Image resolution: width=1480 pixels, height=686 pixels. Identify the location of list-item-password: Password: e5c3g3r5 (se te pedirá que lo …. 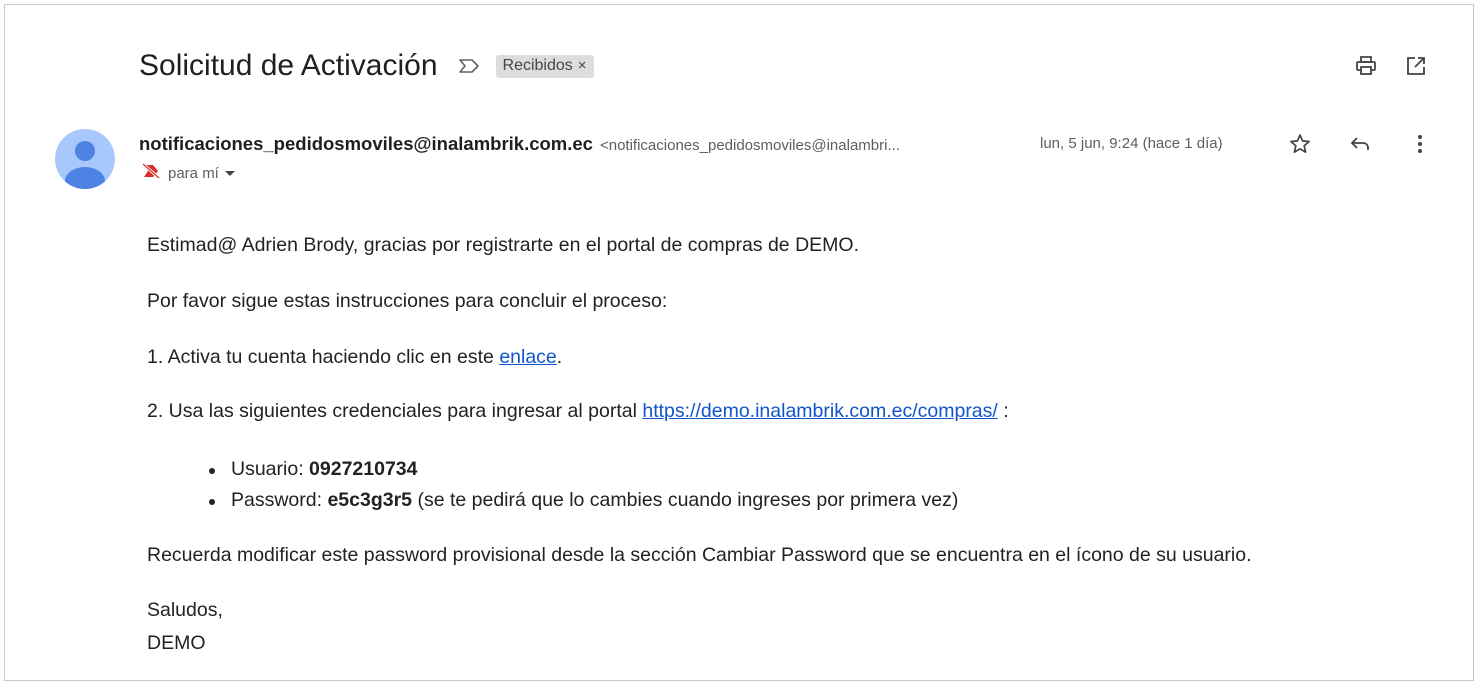
(583, 500).